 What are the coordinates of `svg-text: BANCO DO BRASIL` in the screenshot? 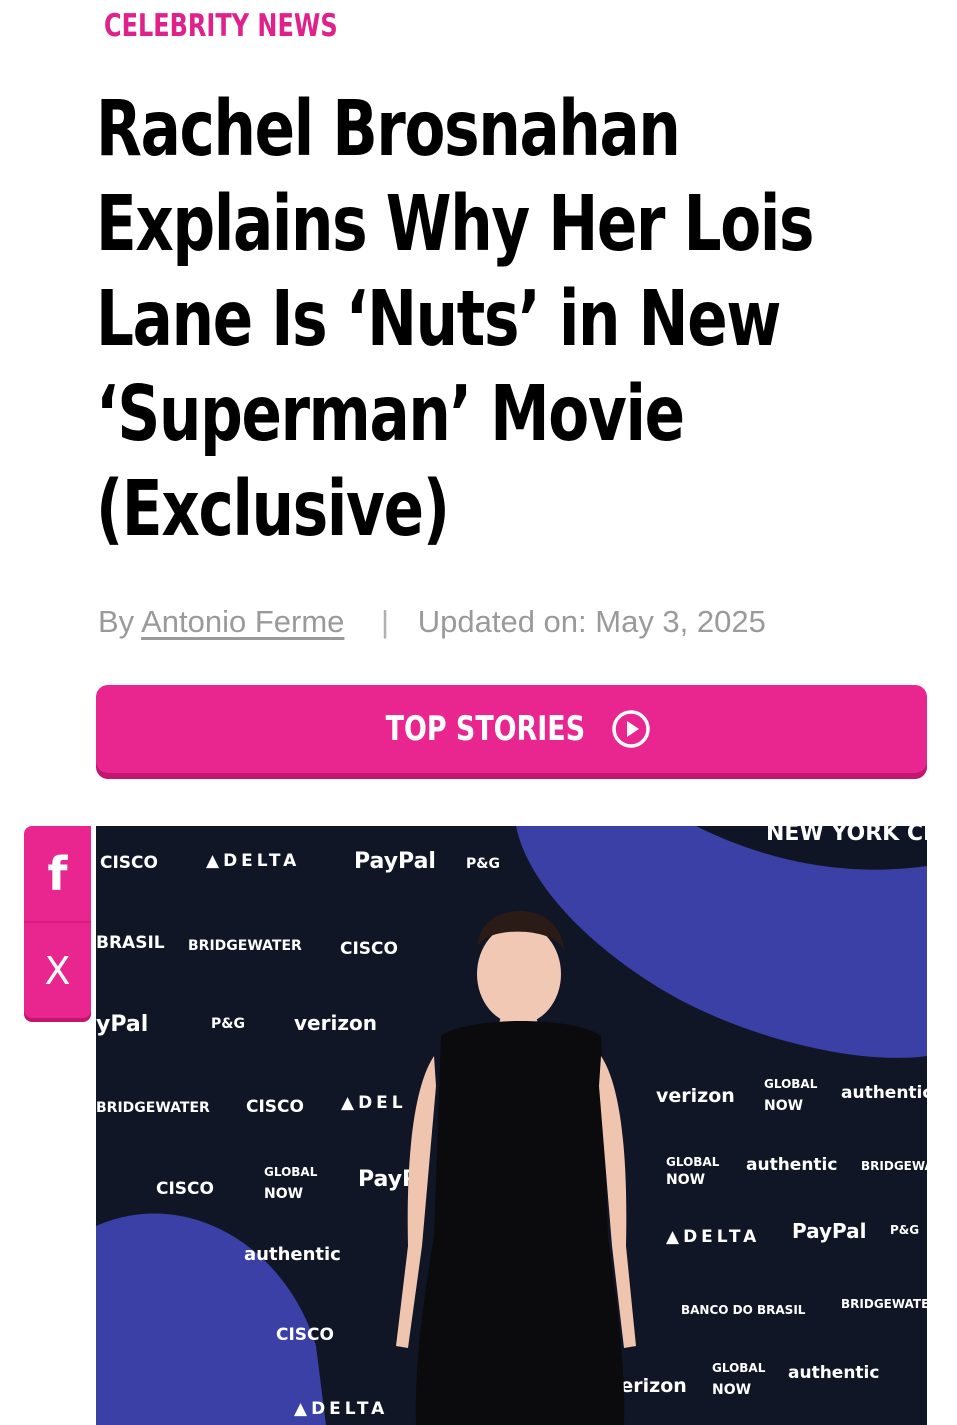 It's located at (743, 1310).